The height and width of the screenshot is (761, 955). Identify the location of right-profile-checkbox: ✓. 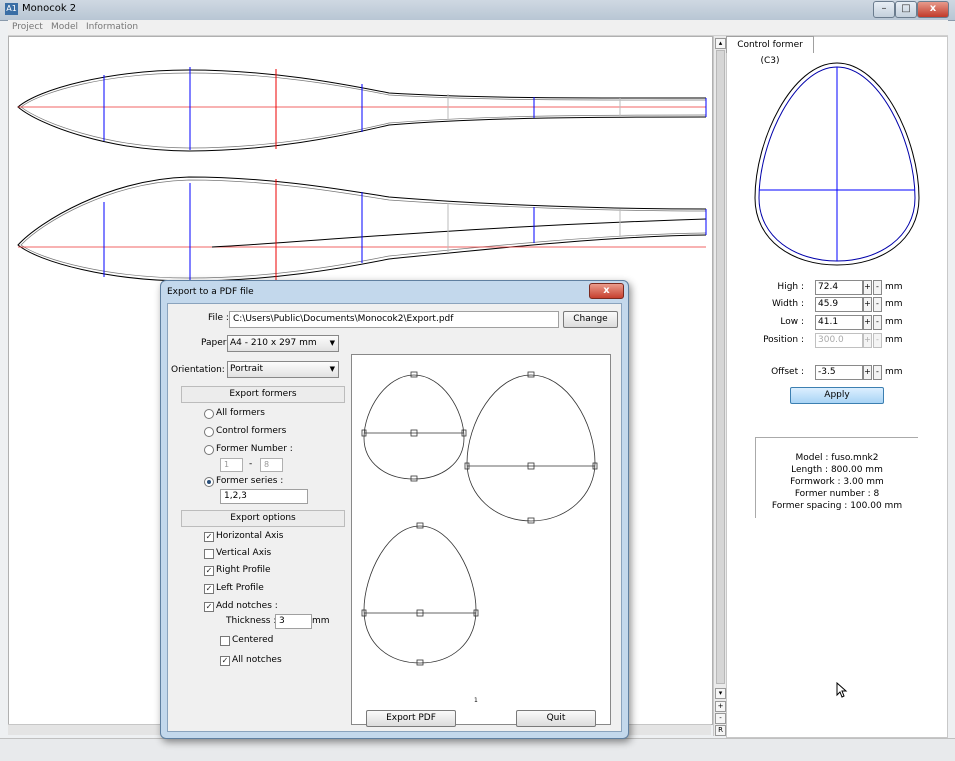
(209, 571).